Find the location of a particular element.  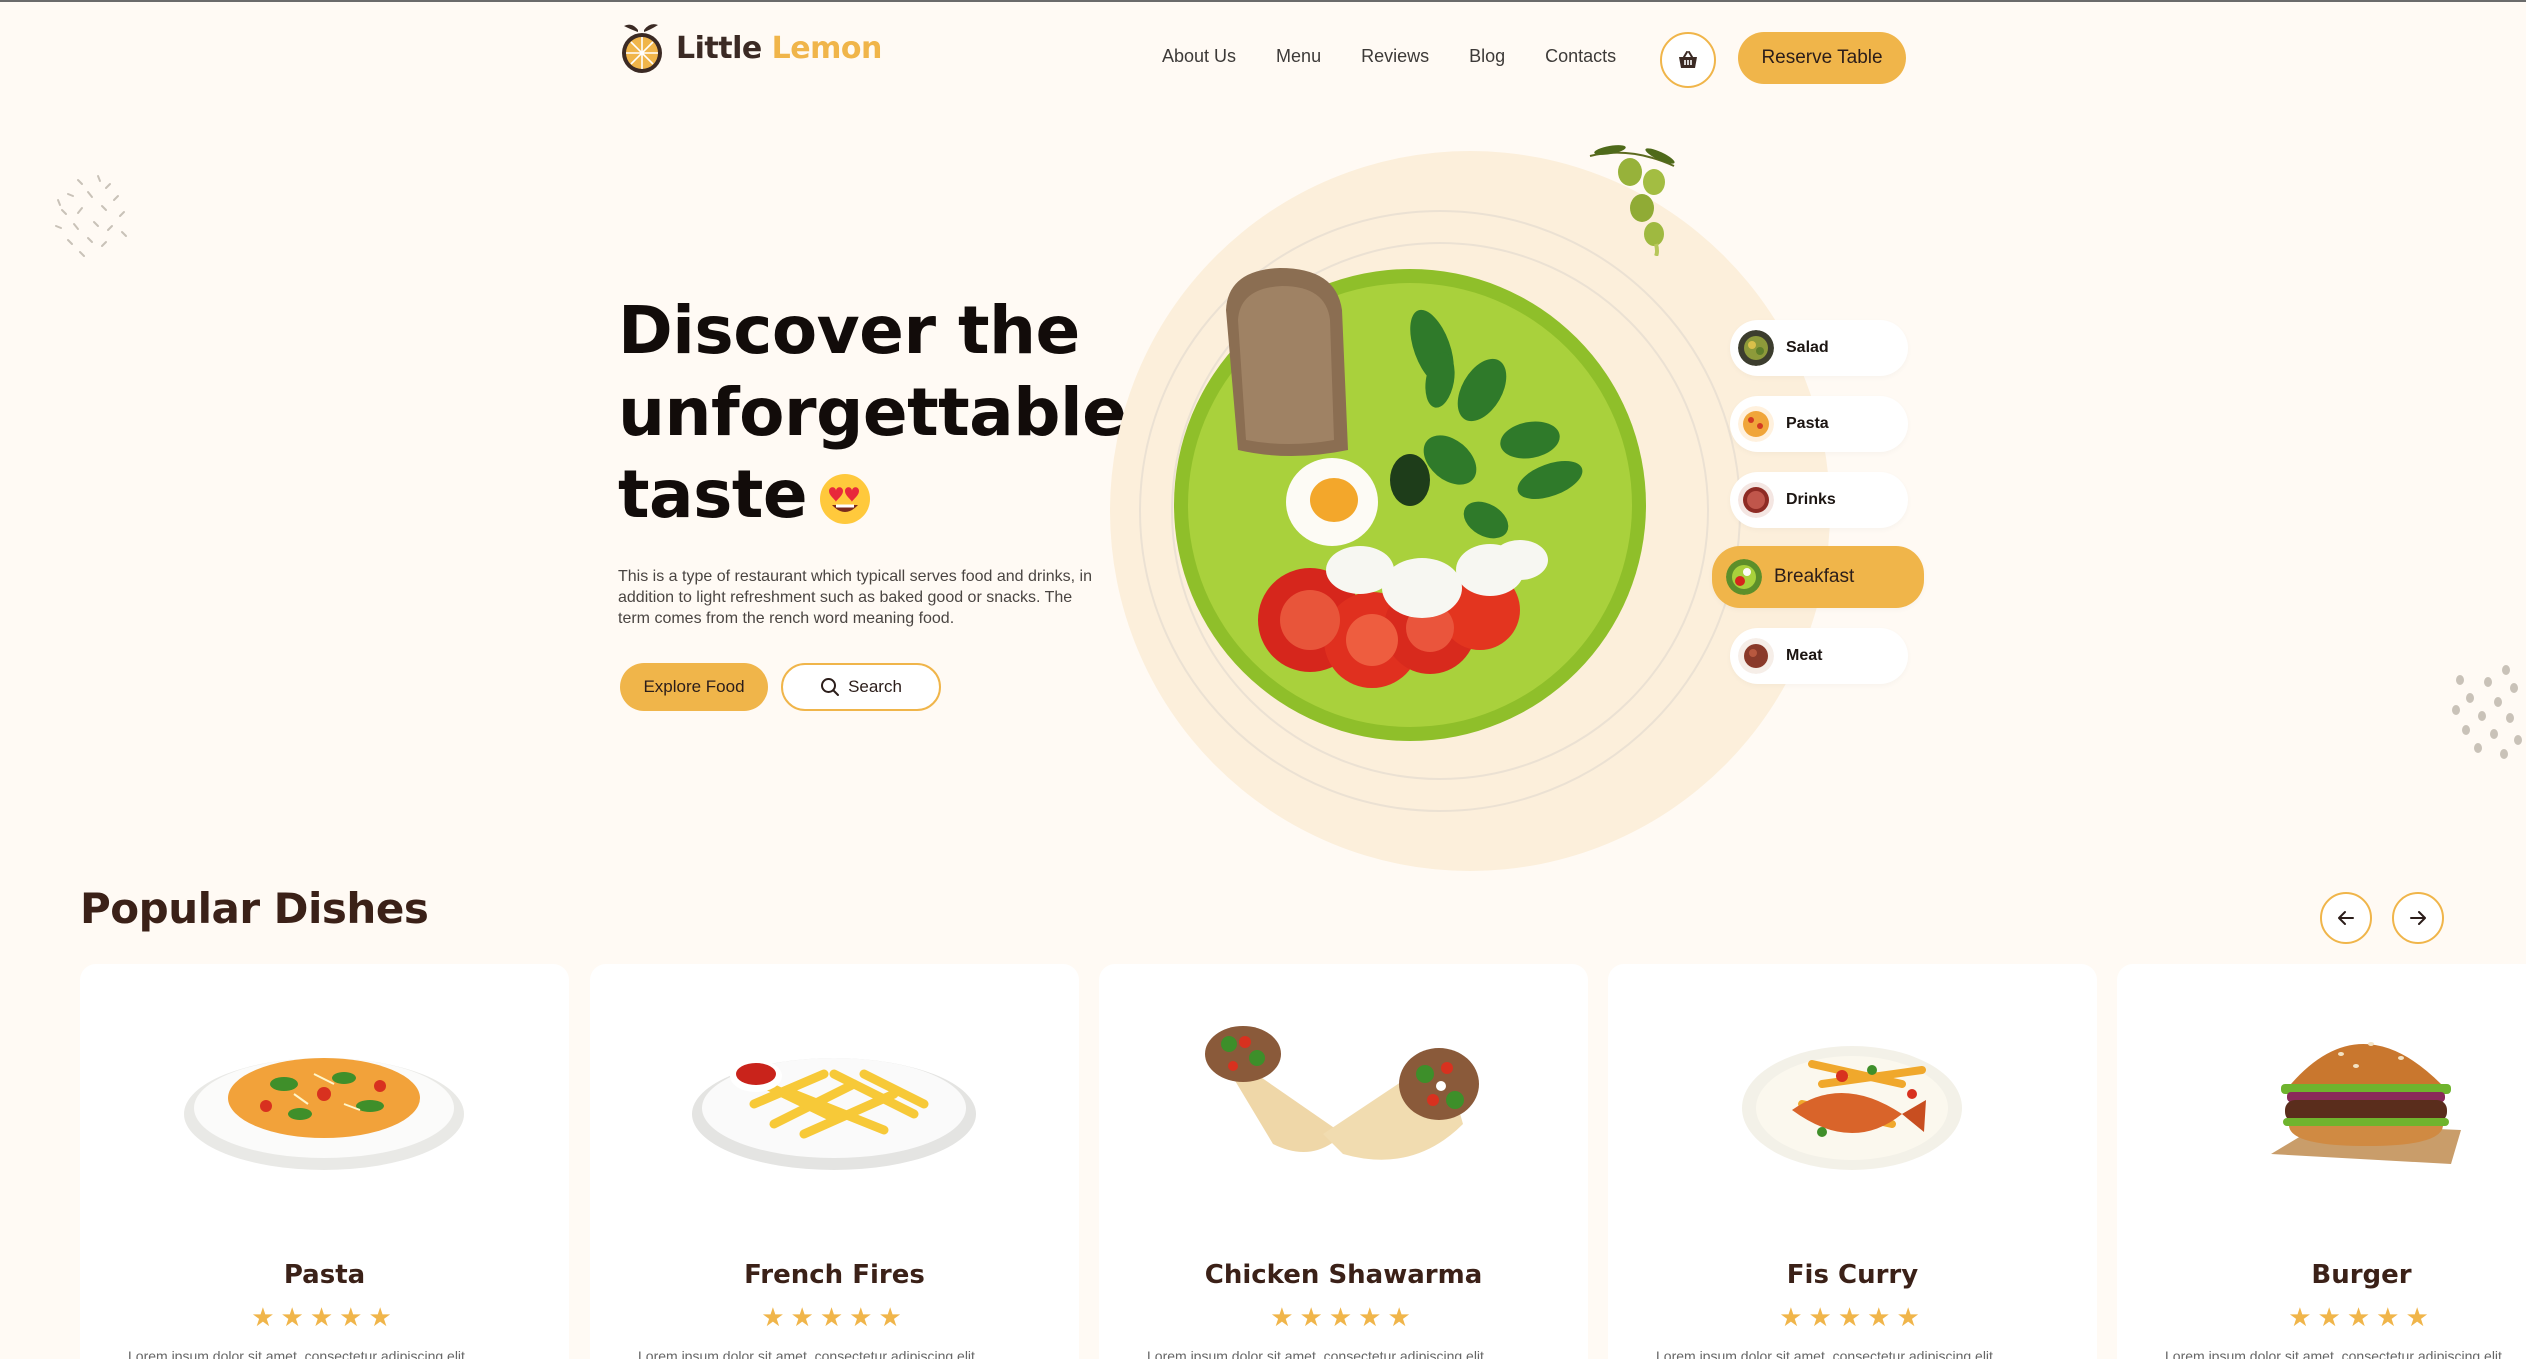

brand-name-part1: Little is located at coordinates (719, 48).